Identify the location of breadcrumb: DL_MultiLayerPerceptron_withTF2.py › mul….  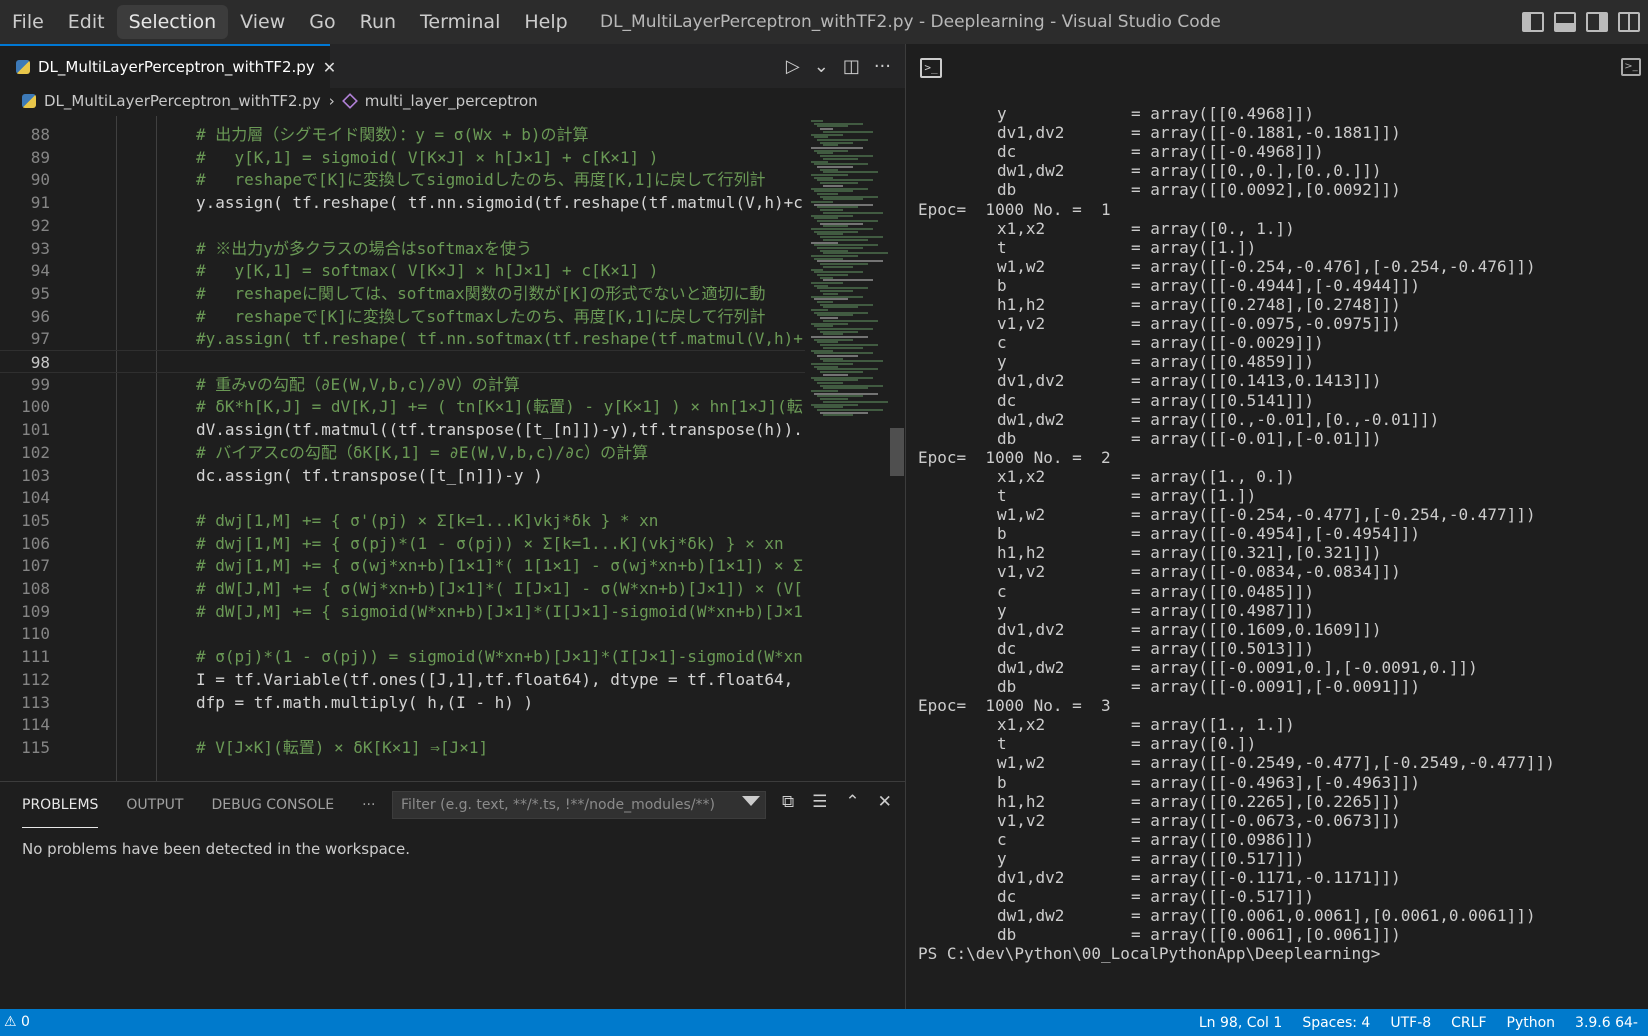
(452, 101).